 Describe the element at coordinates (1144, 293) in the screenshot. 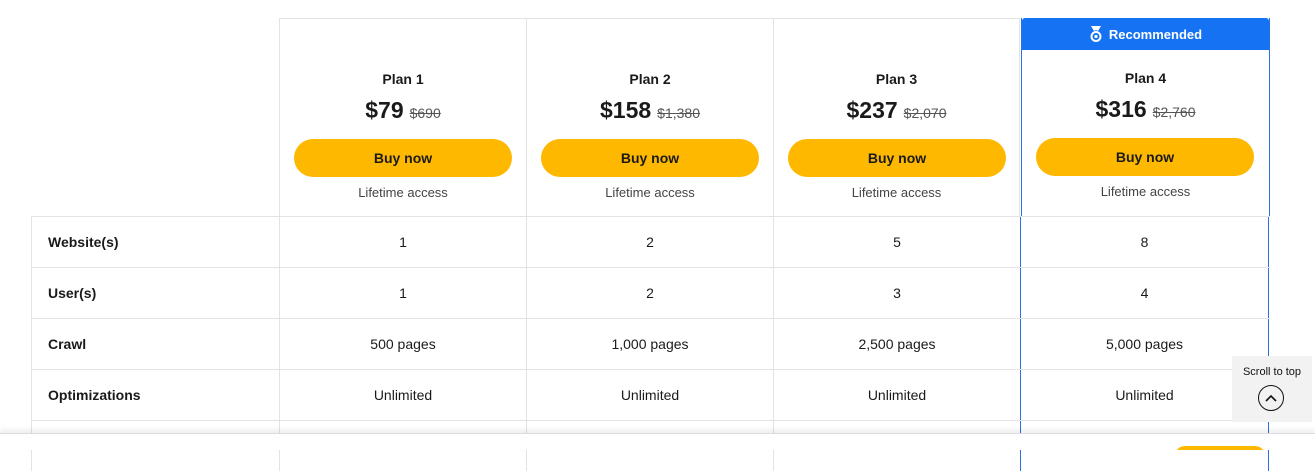

I see `feature-value: 4` at that location.